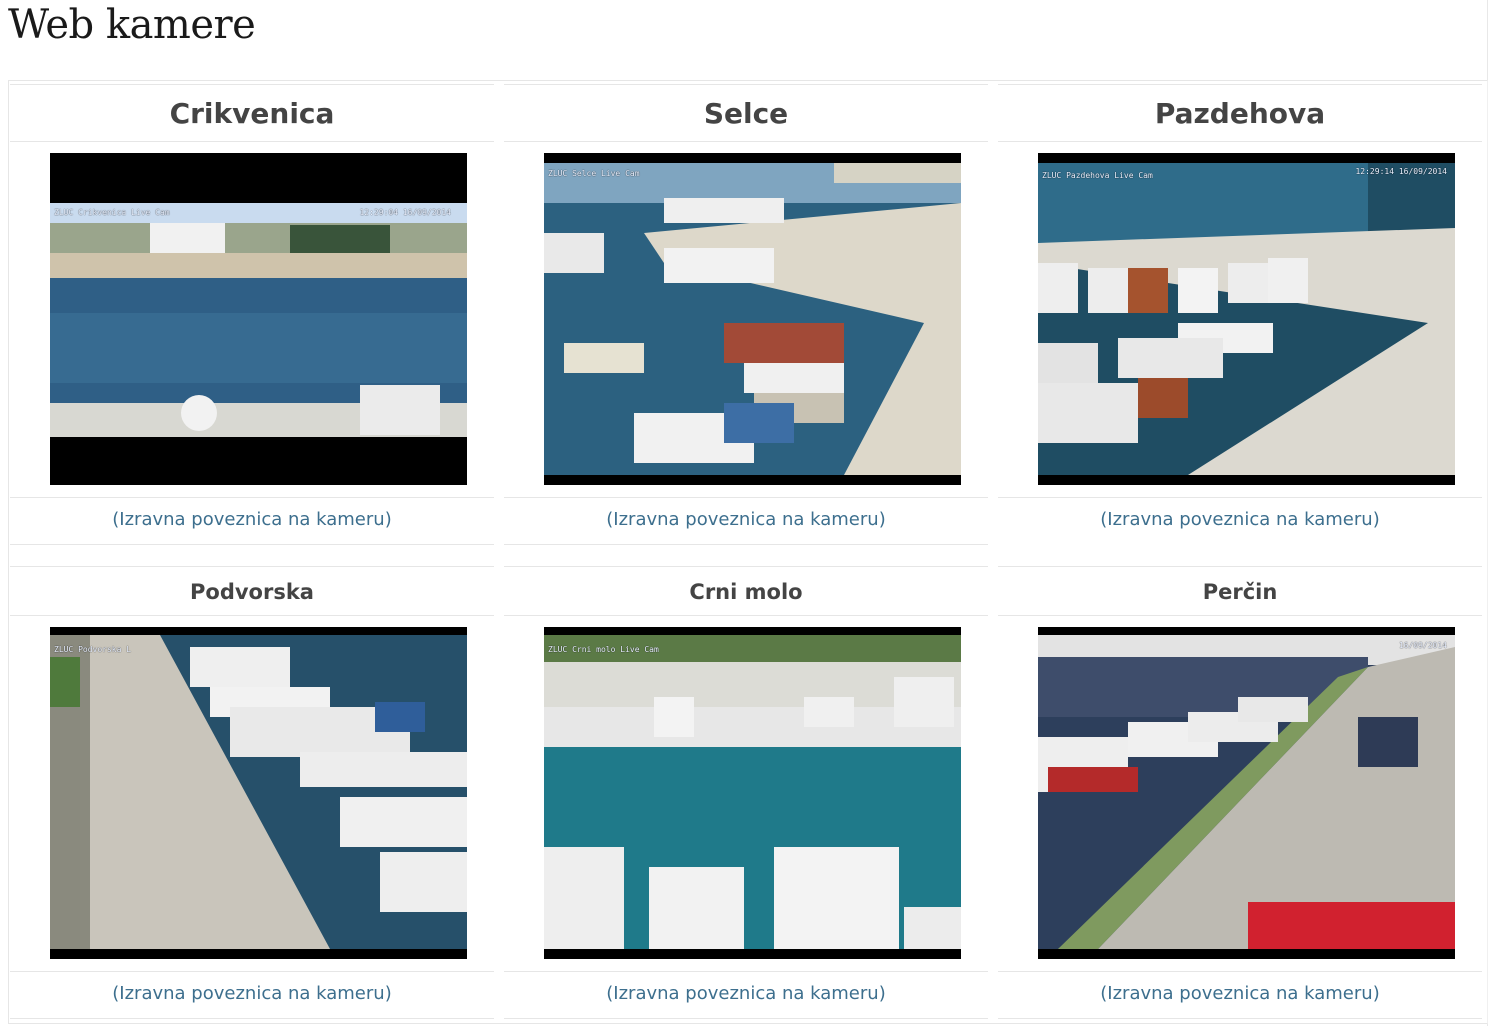  Describe the element at coordinates (1240, 591) in the screenshot. I see `camera-title: Perčin` at that location.